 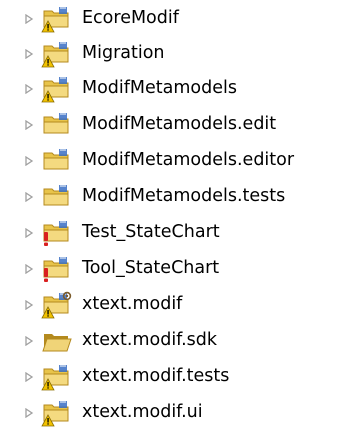 I want to click on tree-item: xtext.modif, so click(x=174, y=305).